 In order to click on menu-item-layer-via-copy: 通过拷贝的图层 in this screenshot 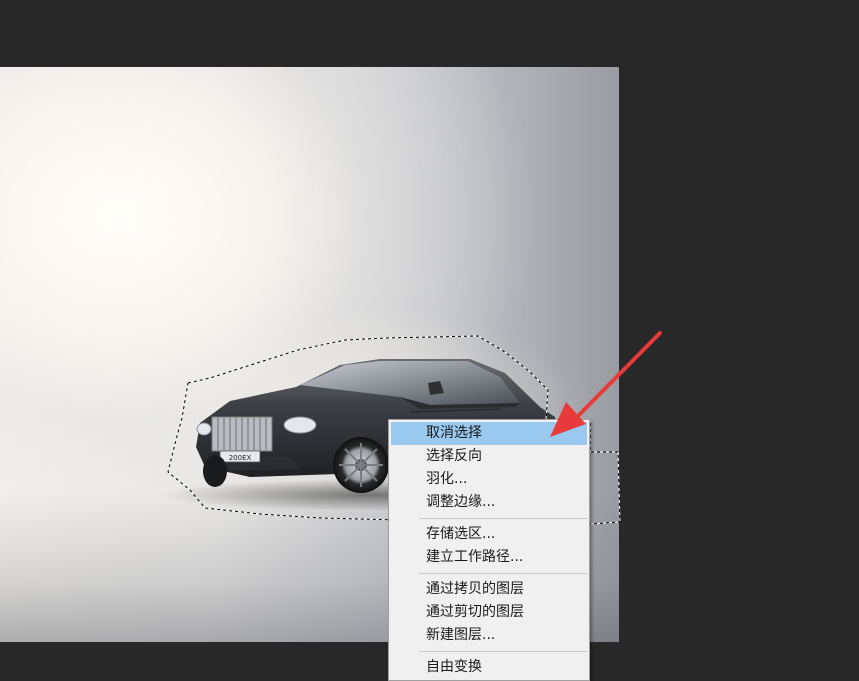, I will do `click(489, 589)`.